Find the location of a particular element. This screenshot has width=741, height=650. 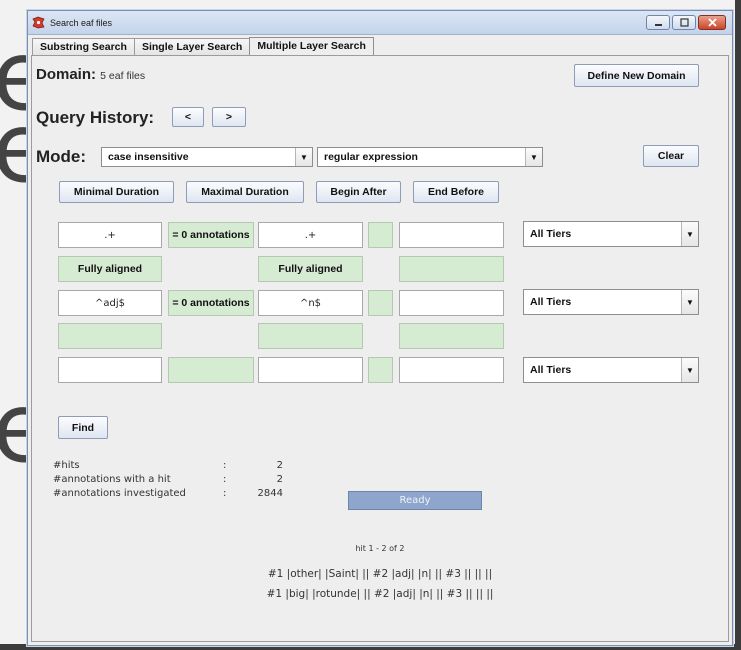

maximize-icon is located at coordinates (684, 22).